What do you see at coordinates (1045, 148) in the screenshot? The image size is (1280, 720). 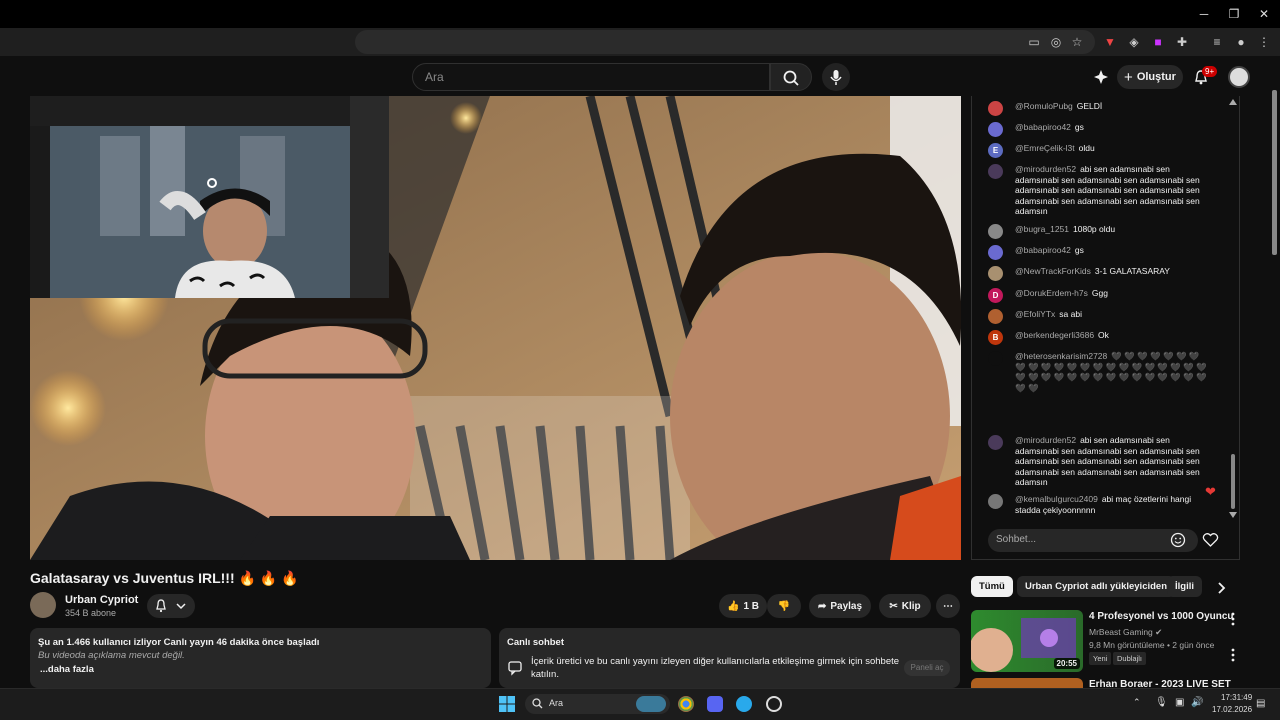 I see `chat-username: @EmreÇelik-l3t` at bounding box center [1045, 148].